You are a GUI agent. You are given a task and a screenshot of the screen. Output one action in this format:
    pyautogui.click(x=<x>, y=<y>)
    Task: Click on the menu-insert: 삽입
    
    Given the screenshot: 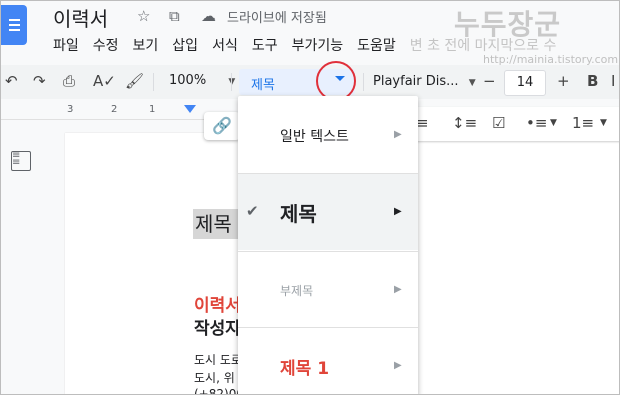 What is the action you would take?
    pyautogui.click(x=185, y=45)
    